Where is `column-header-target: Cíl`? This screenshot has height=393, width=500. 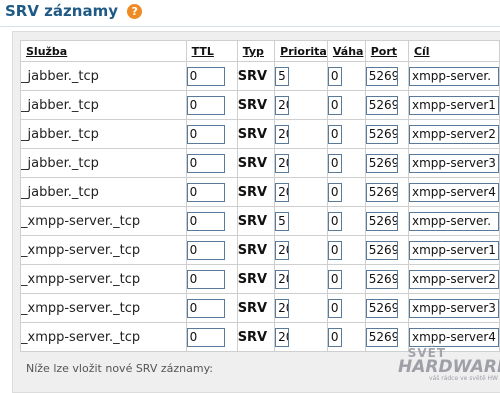 column-header-target: Cíl is located at coordinates (454, 51).